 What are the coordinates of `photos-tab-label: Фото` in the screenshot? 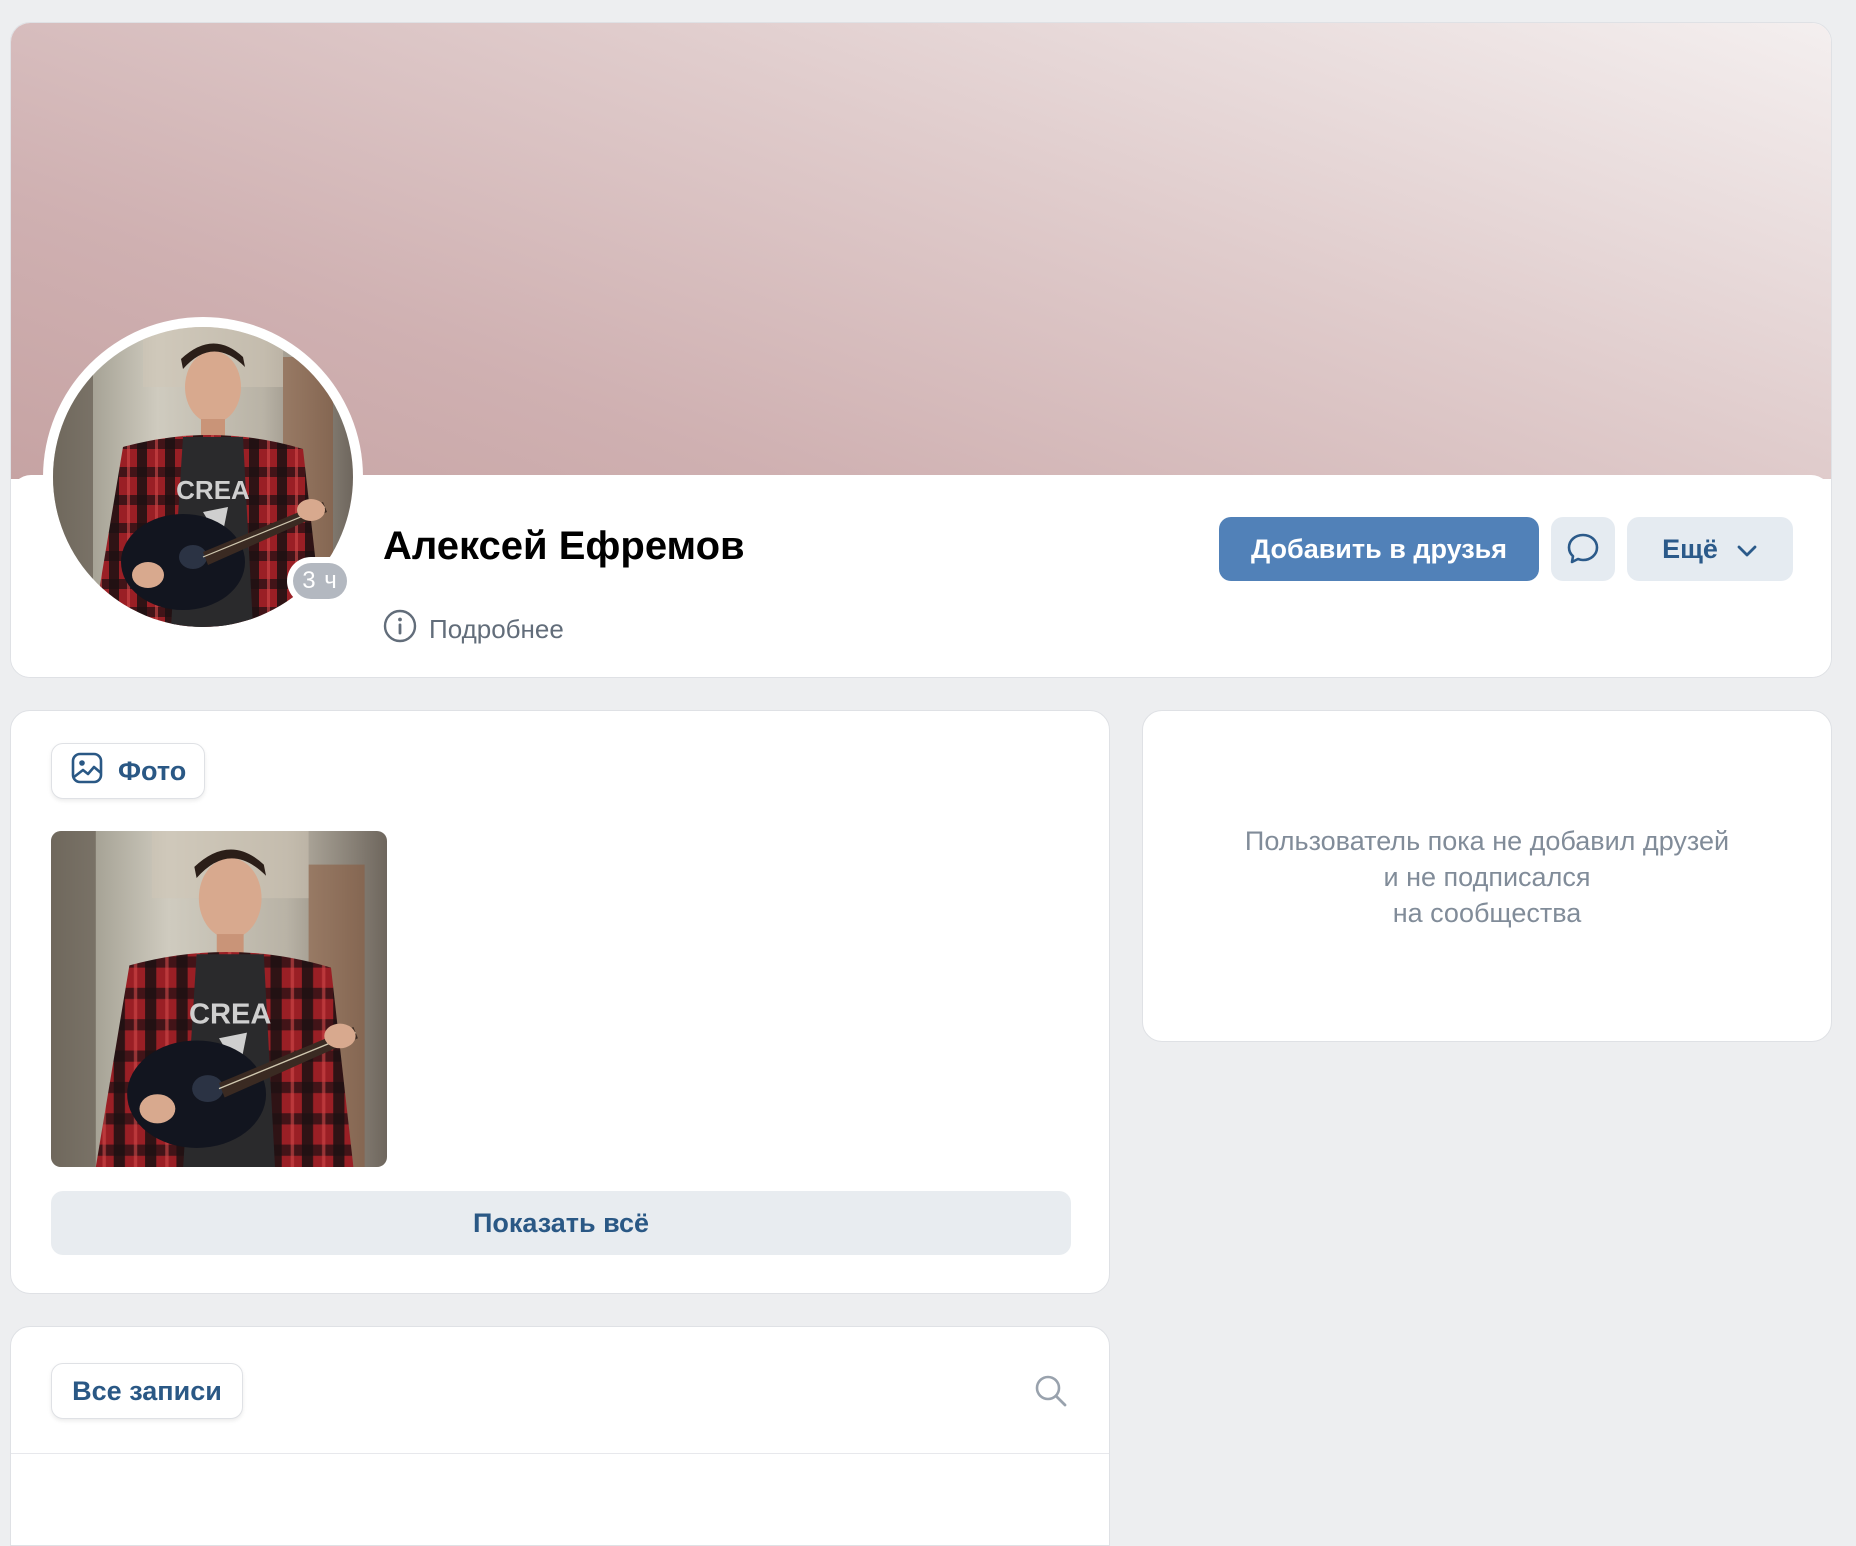 It's located at (152, 770).